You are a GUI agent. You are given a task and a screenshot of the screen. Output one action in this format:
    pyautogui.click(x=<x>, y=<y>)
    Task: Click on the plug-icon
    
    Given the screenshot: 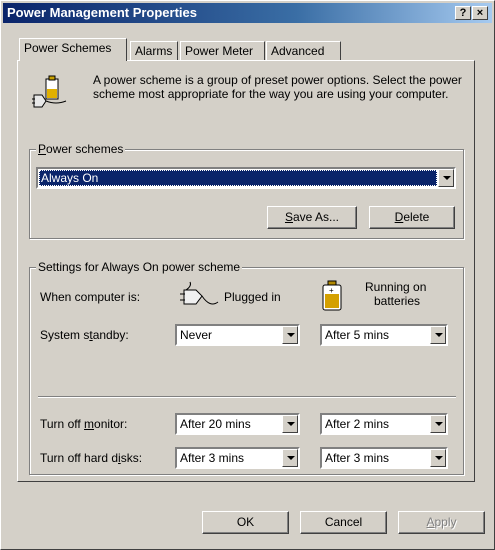 What is the action you would take?
    pyautogui.click(x=199, y=293)
    